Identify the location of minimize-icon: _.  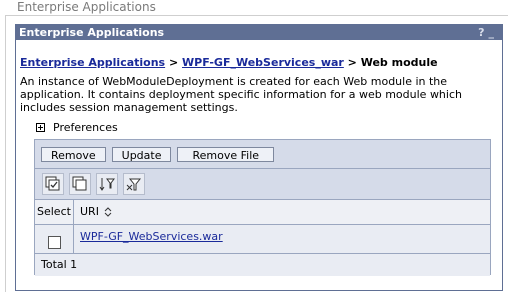
(494, 32).